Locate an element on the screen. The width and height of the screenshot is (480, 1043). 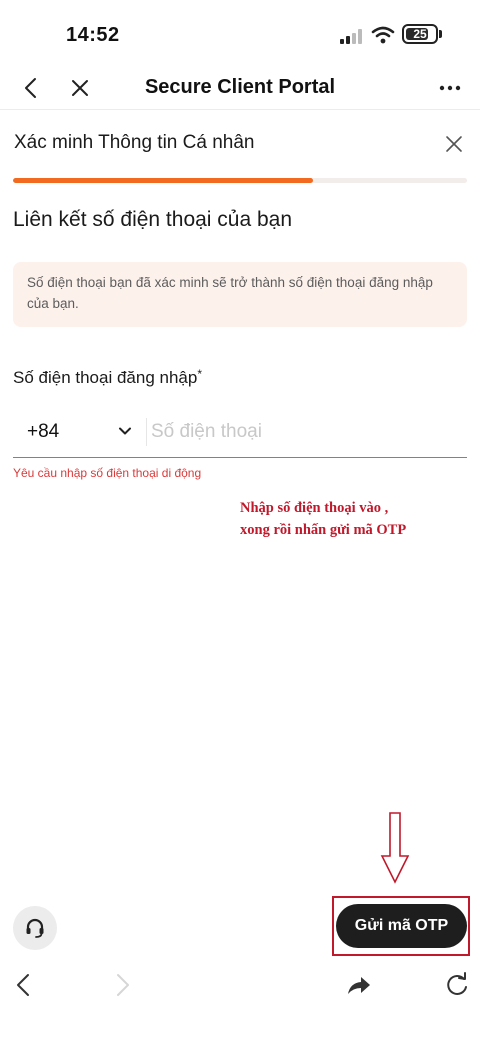
status-time: 14:52 is located at coordinates (93, 35).